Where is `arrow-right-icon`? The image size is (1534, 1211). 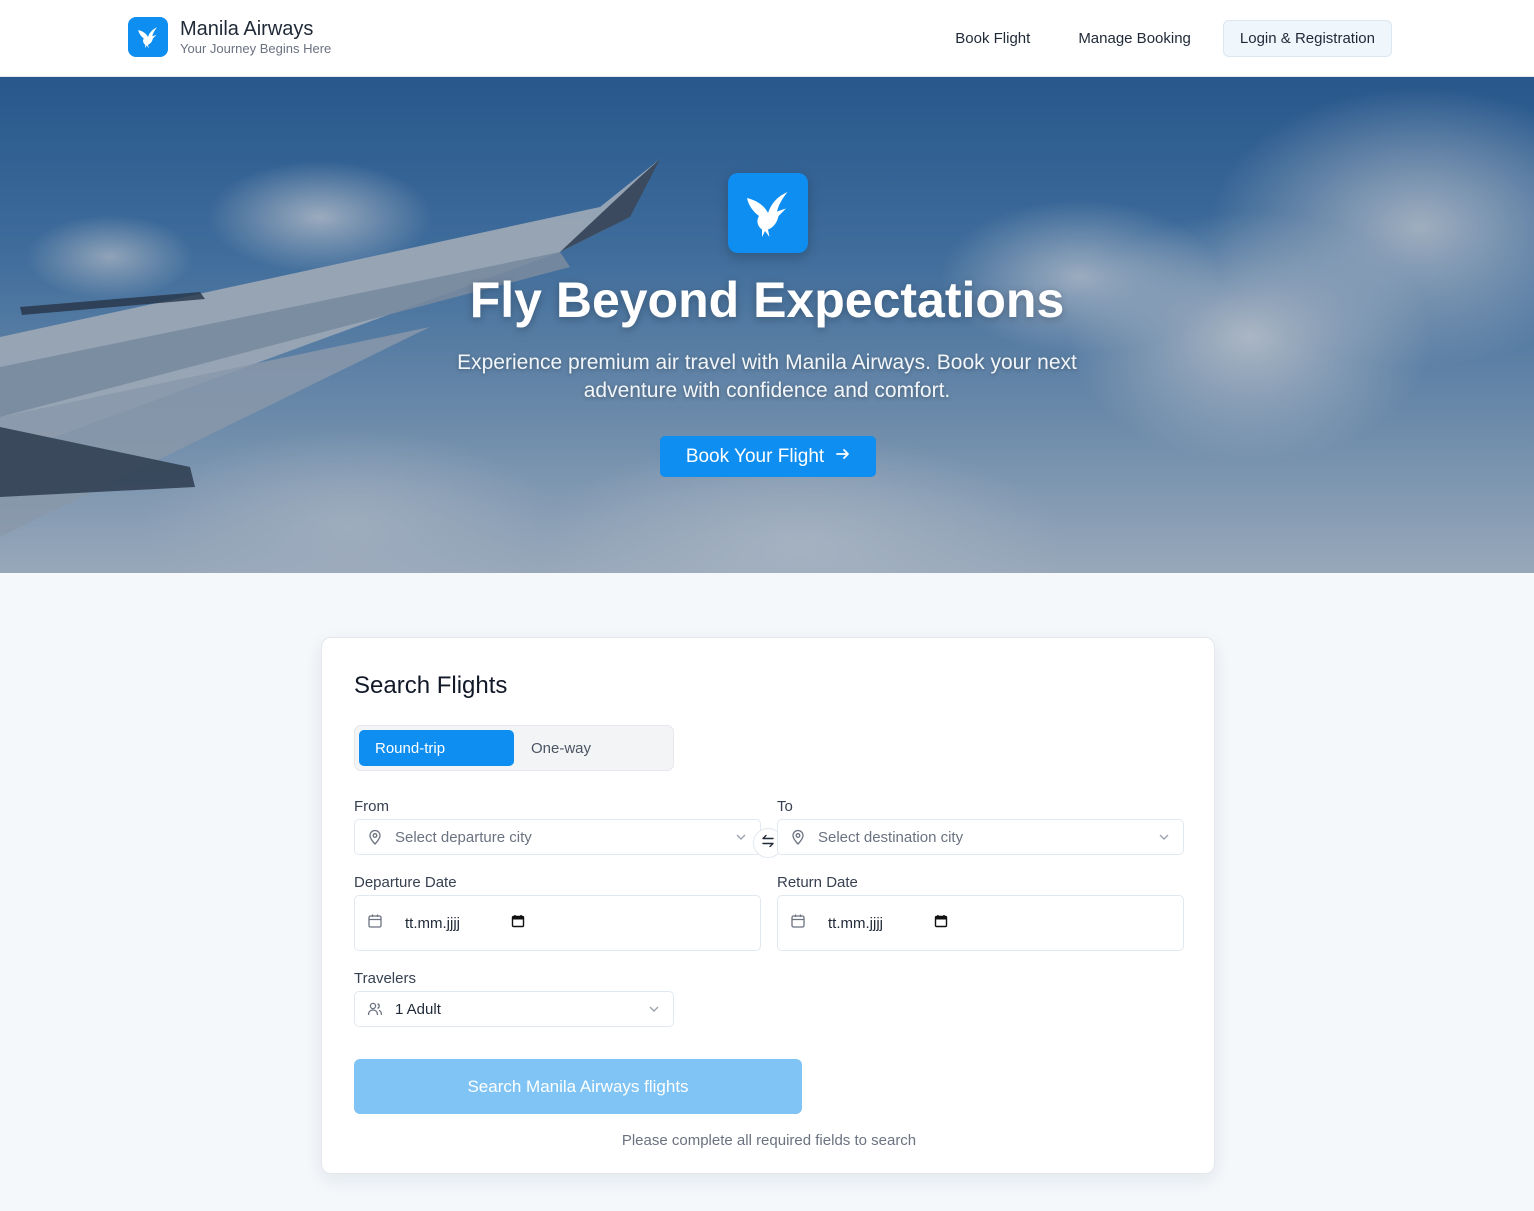
arrow-right-icon is located at coordinates (843, 456).